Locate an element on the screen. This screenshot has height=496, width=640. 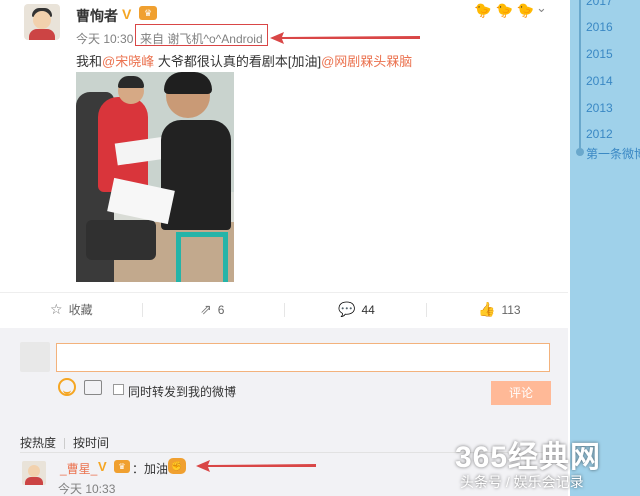
thumbs-up-icon: 👍 is located at coordinates (487, 309).